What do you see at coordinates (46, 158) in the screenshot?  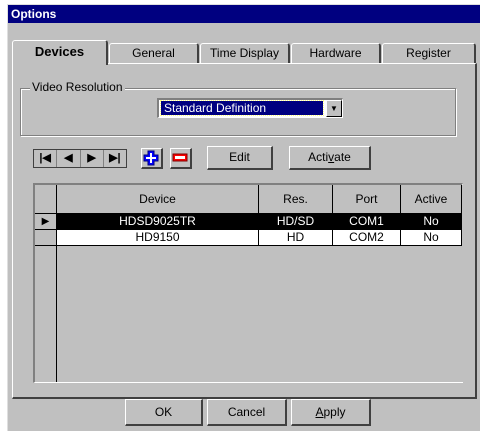 I see `first-record-icon: |◀` at bounding box center [46, 158].